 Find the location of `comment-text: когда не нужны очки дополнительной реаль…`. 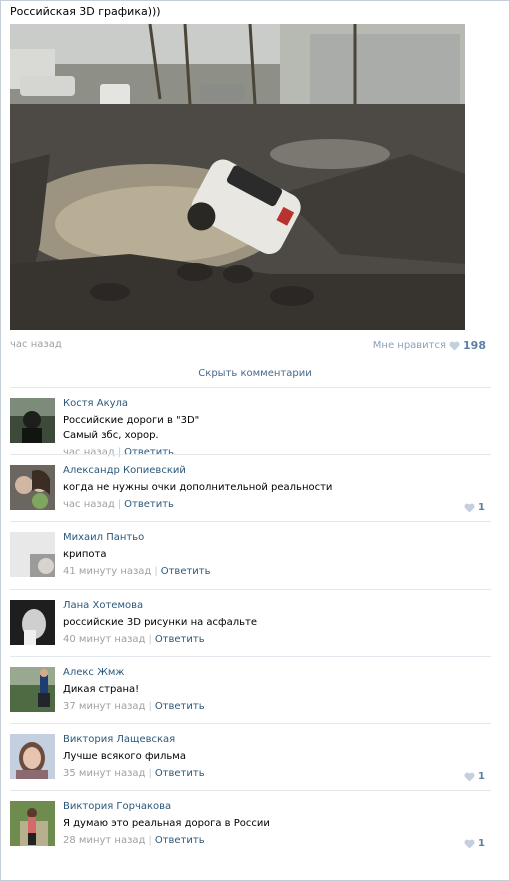

comment-text: когда не нужны очки дополнительной реаль… is located at coordinates (198, 487).